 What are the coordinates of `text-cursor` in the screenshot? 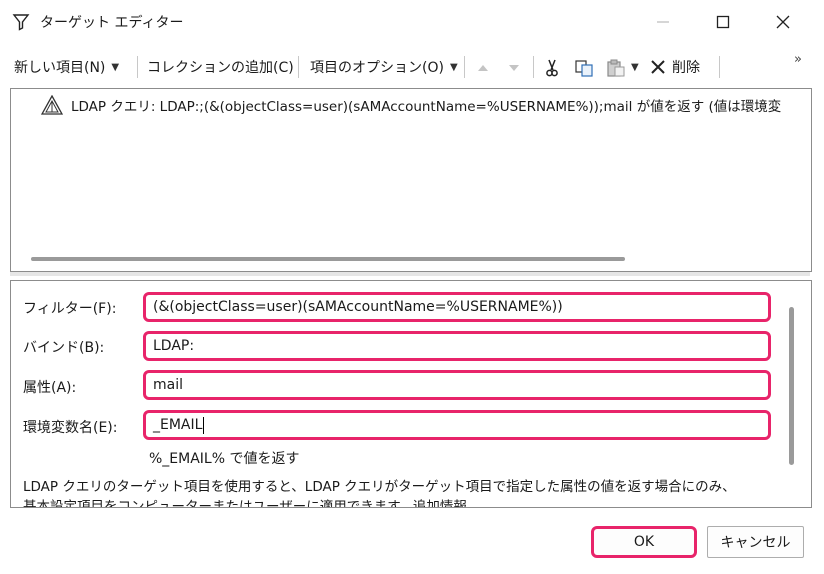 It's located at (204, 425).